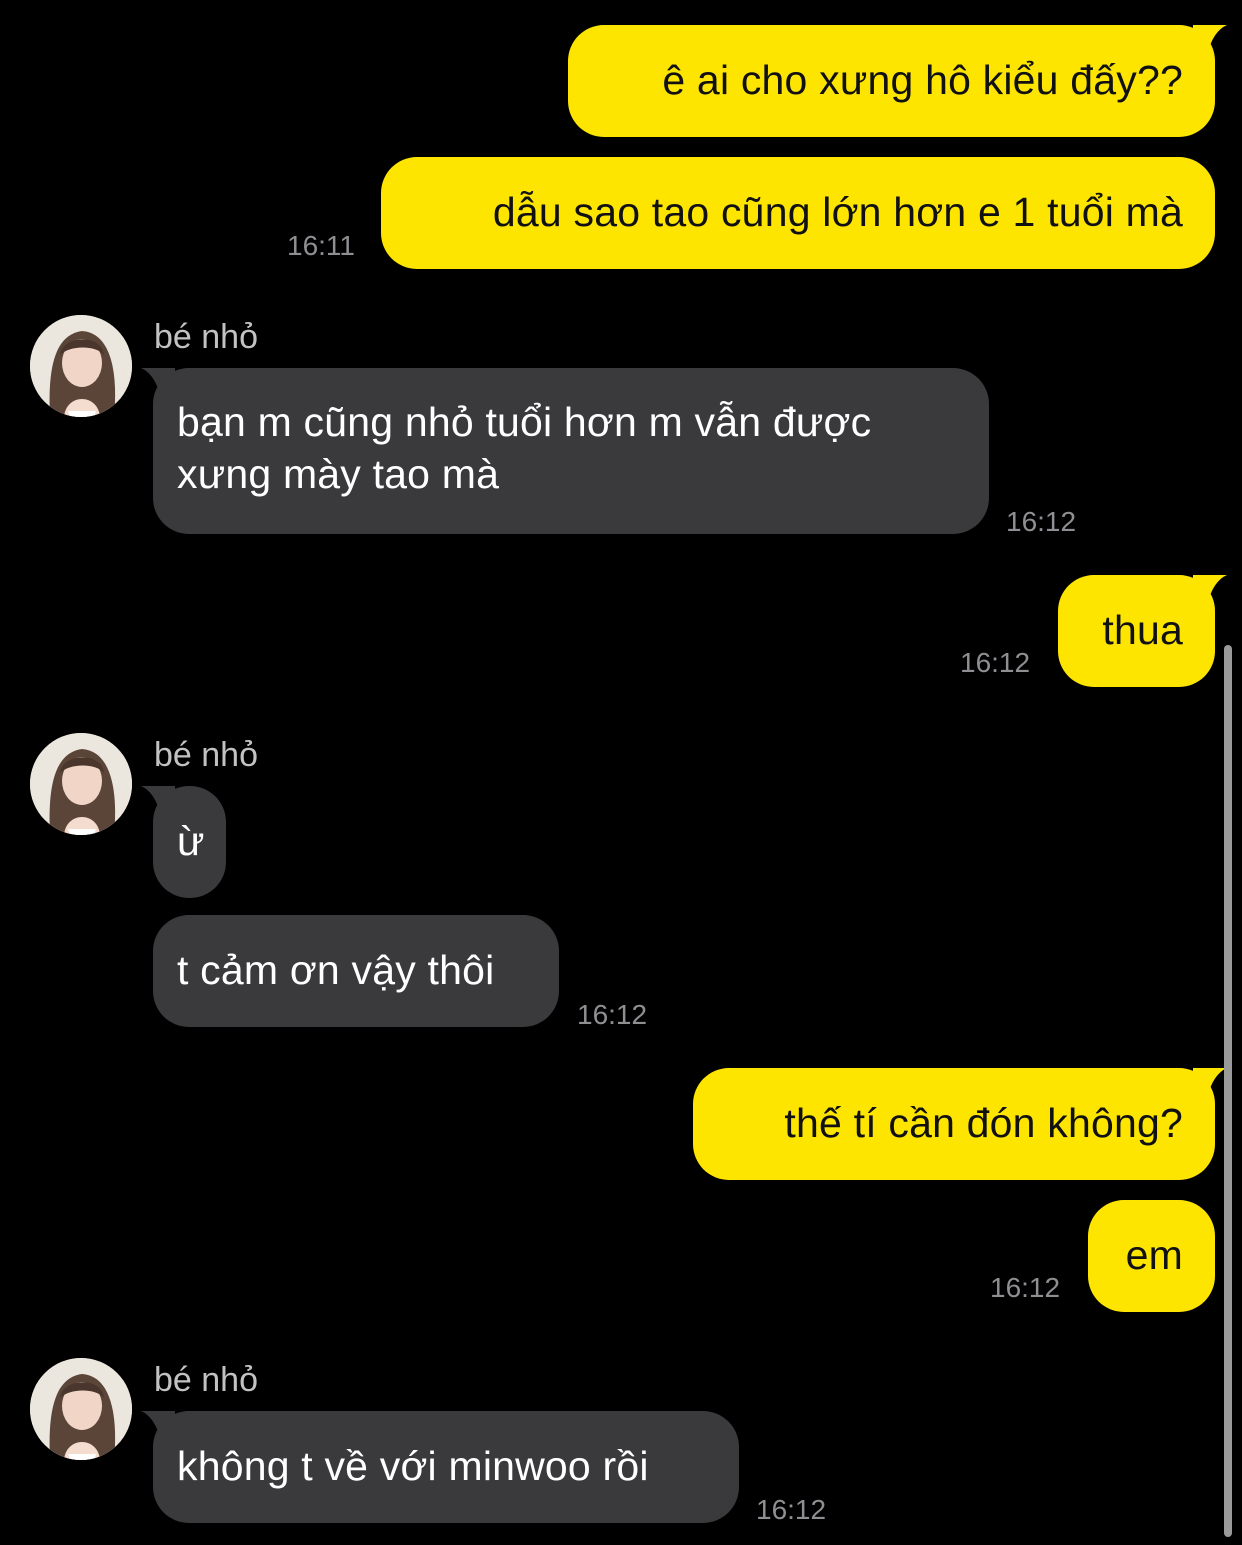 This screenshot has width=1242, height=1545. I want to click on message-text: ừ, so click(191, 841).